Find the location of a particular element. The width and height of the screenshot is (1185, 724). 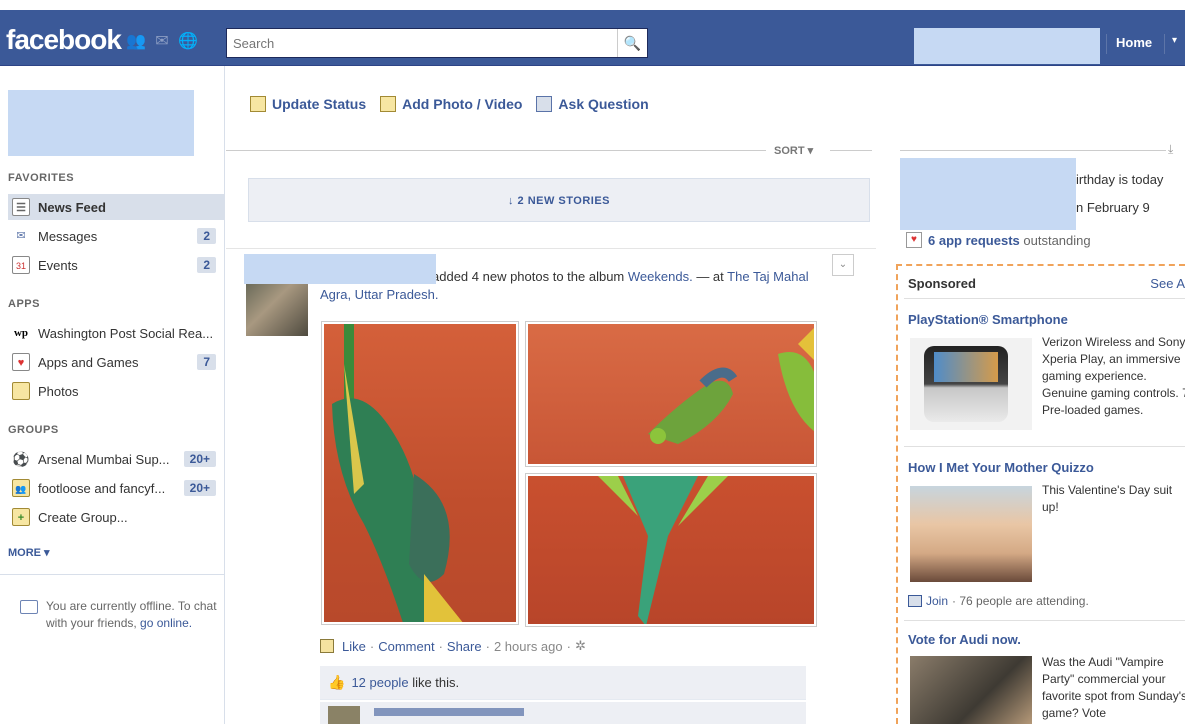

question-icon is located at coordinates (544, 104).